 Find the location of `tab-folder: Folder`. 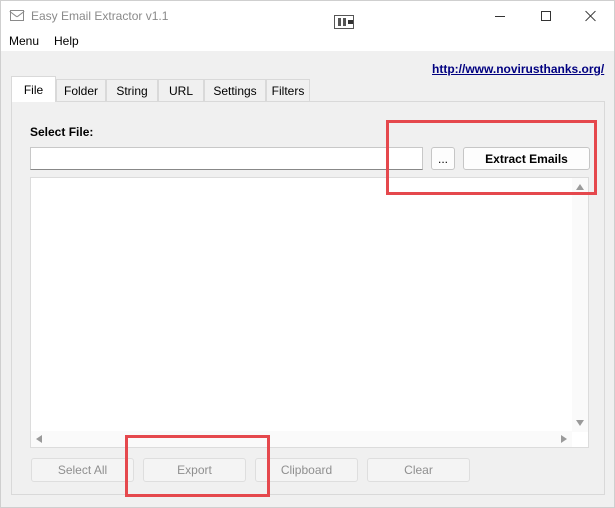

tab-folder: Folder is located at coordinates (81, 90).